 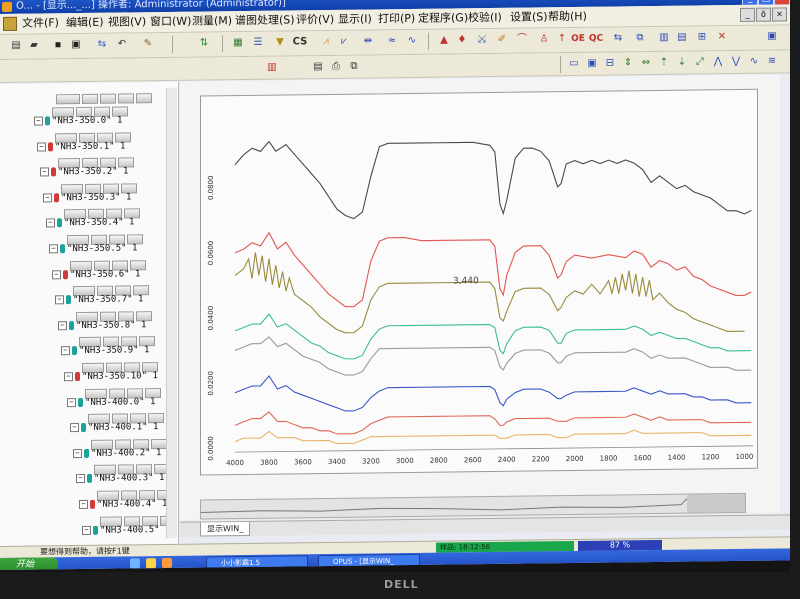 I want to click on save-icon: ▪, so click(x=58, y=45).